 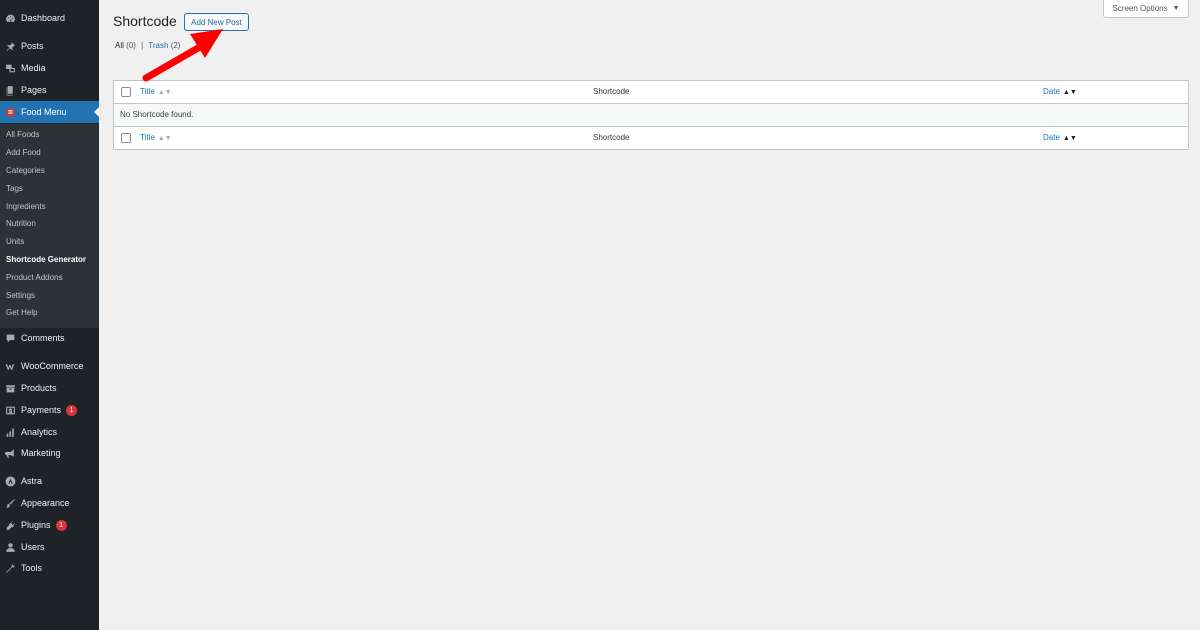 I want to click on menu-pages: Pages, so click(x=49, y=90).